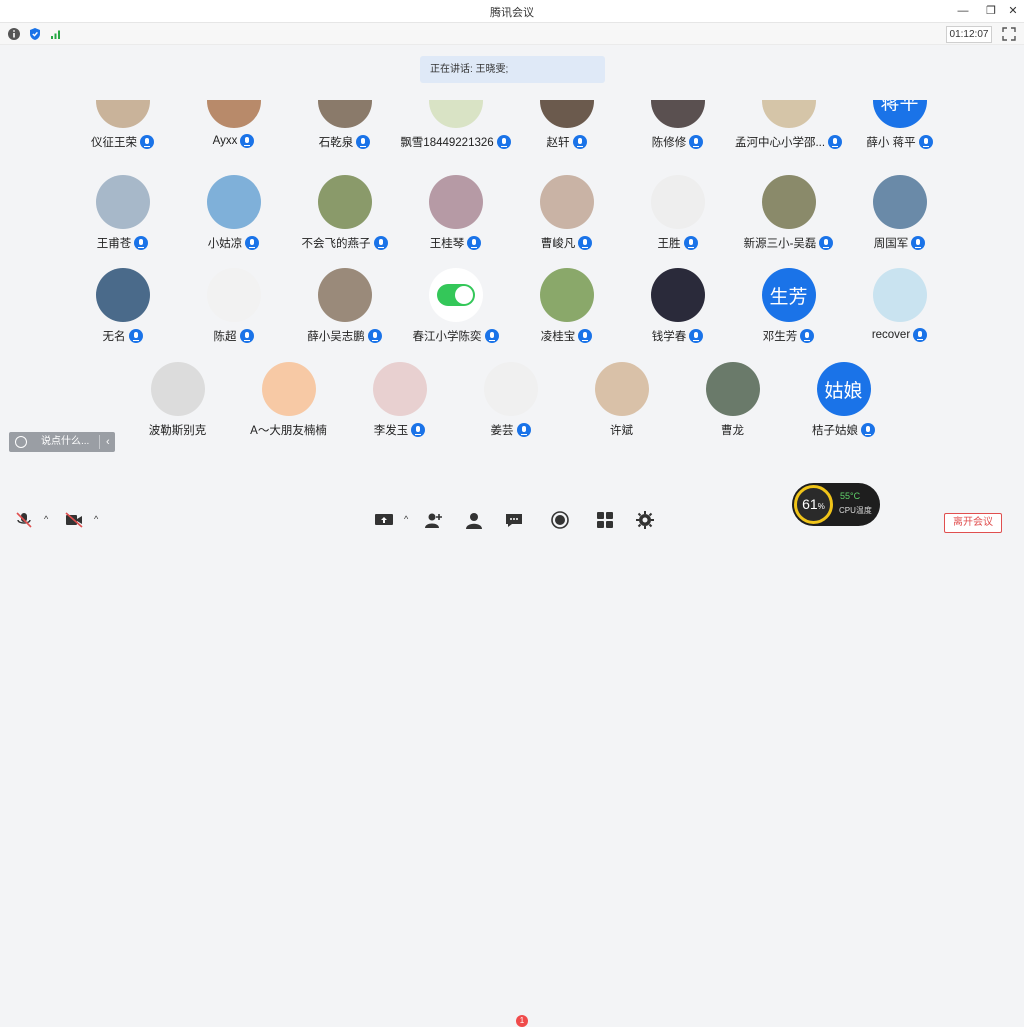 Image resolution: width=1024 pixels, height=1027 pixels. Describe the element at coordinates (455, 306) in the screenshot. I see `participant-tile: 春江小学陈奕` at that location.